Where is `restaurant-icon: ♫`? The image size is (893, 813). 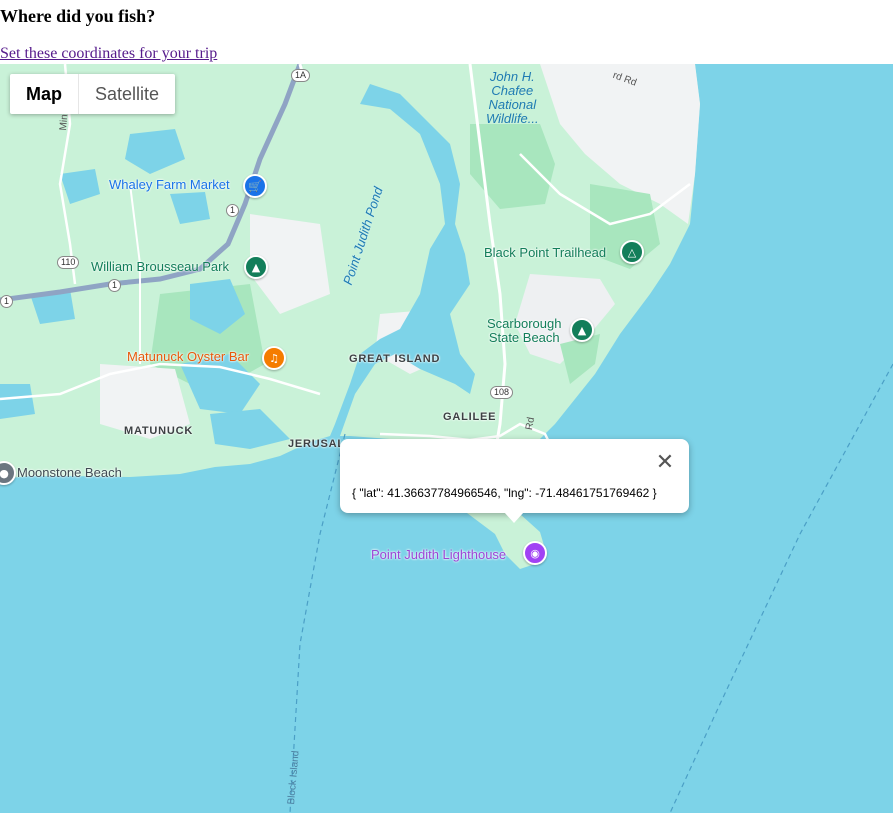 restaurant-icon: ♫ is located at coordinates (274, 358).